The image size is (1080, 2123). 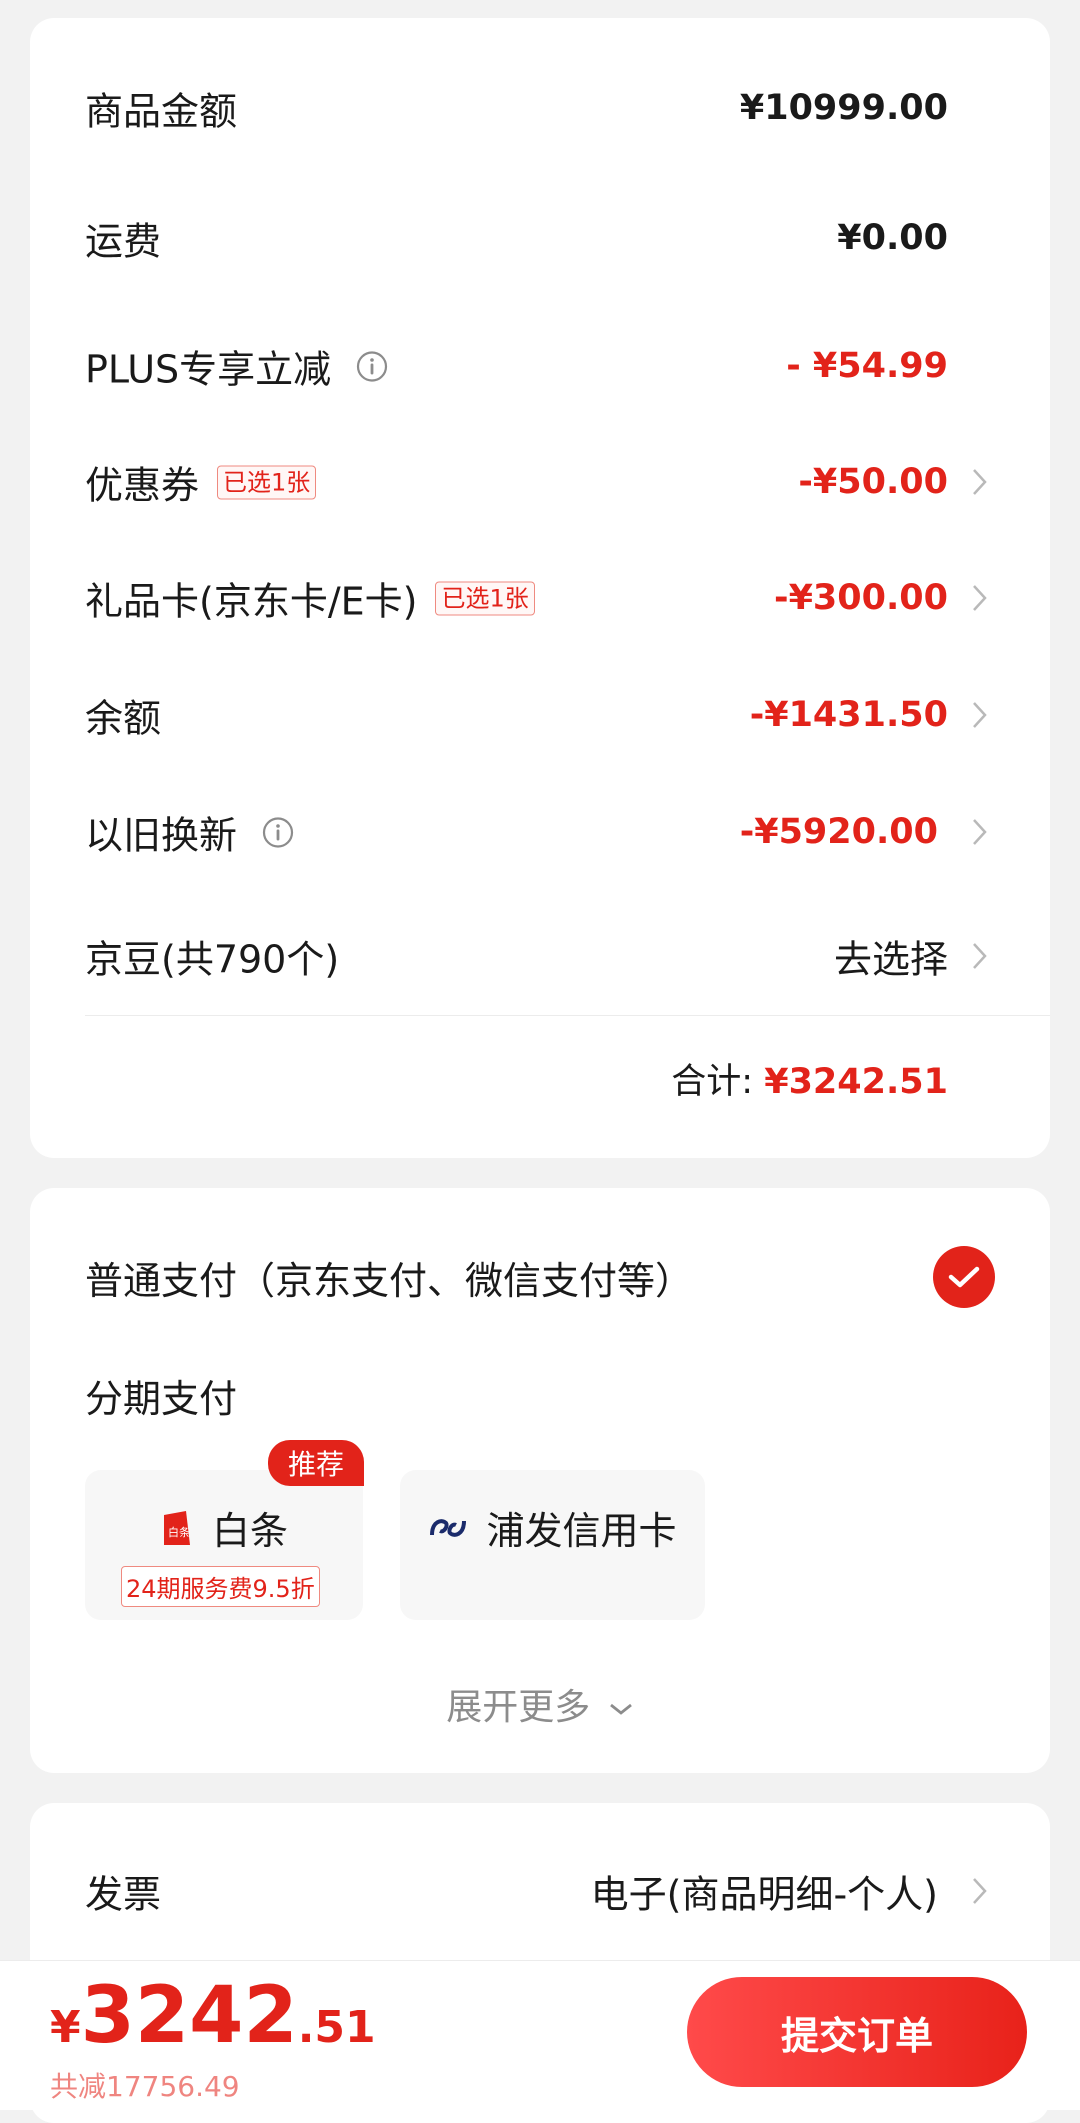 What do you see at coordinates (267, 482) in the screenshot?
I see `coupon-selected-tag: 已选1张` at bounding box center [267, 482].